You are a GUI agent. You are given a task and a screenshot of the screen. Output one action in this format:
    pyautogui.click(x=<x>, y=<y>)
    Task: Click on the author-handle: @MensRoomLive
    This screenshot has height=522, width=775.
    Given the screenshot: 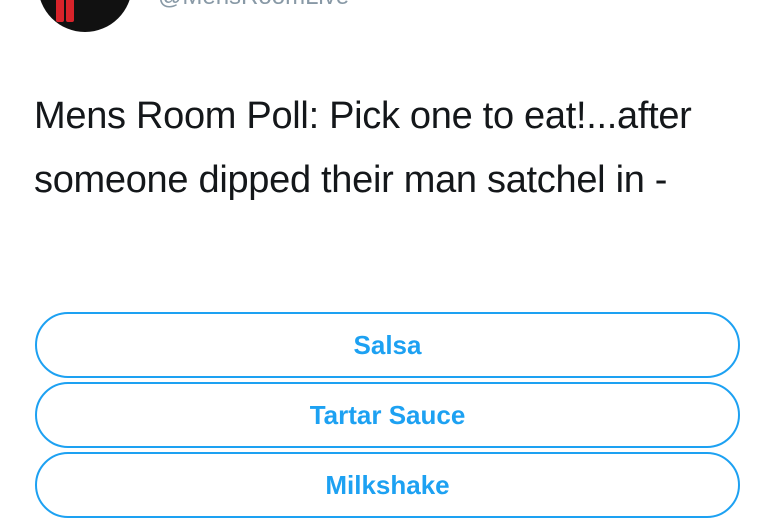 What is the action you would take?
    pyautogui.click(x=253, y=4)
    